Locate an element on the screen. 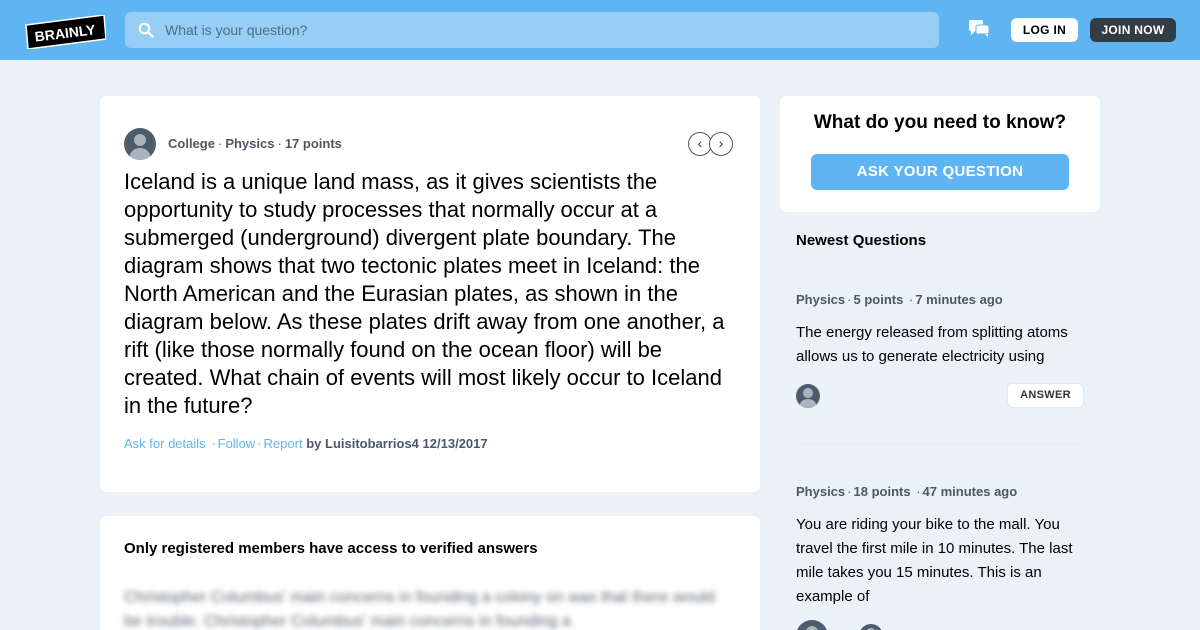  nq-points: 18 points is located at coordinates (882, 491).